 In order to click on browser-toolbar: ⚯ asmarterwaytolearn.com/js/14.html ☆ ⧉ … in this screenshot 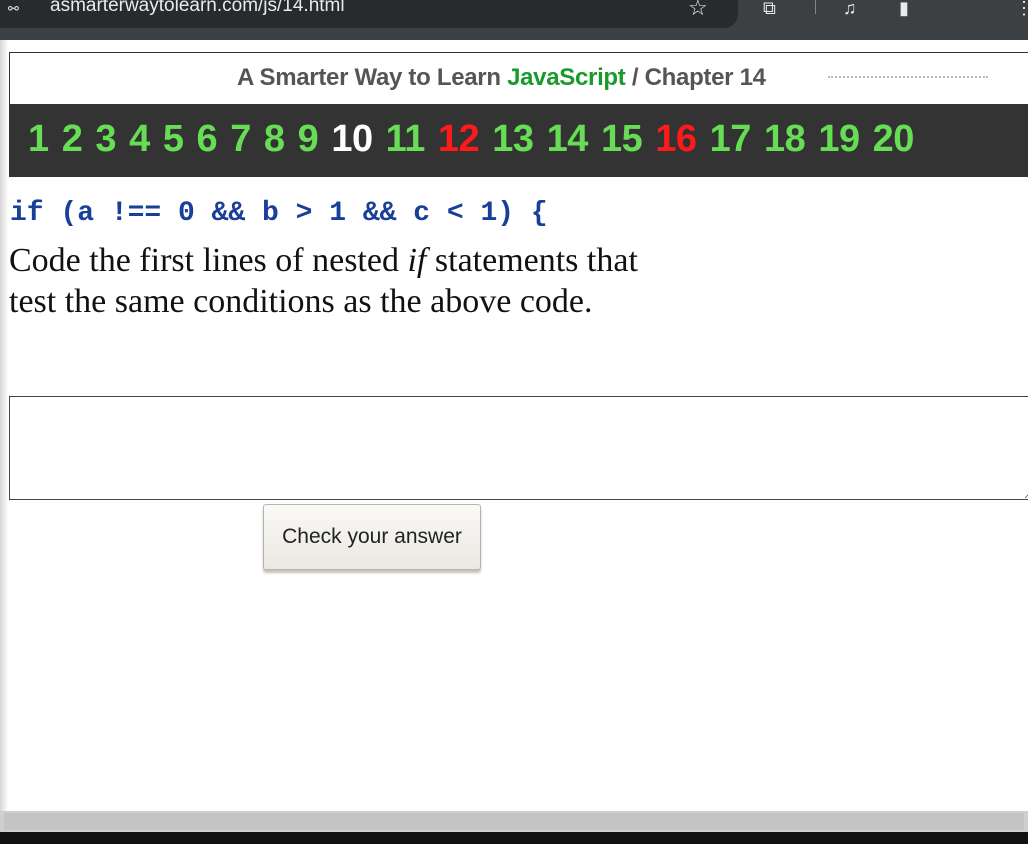, I will do `click(514, 20)`.